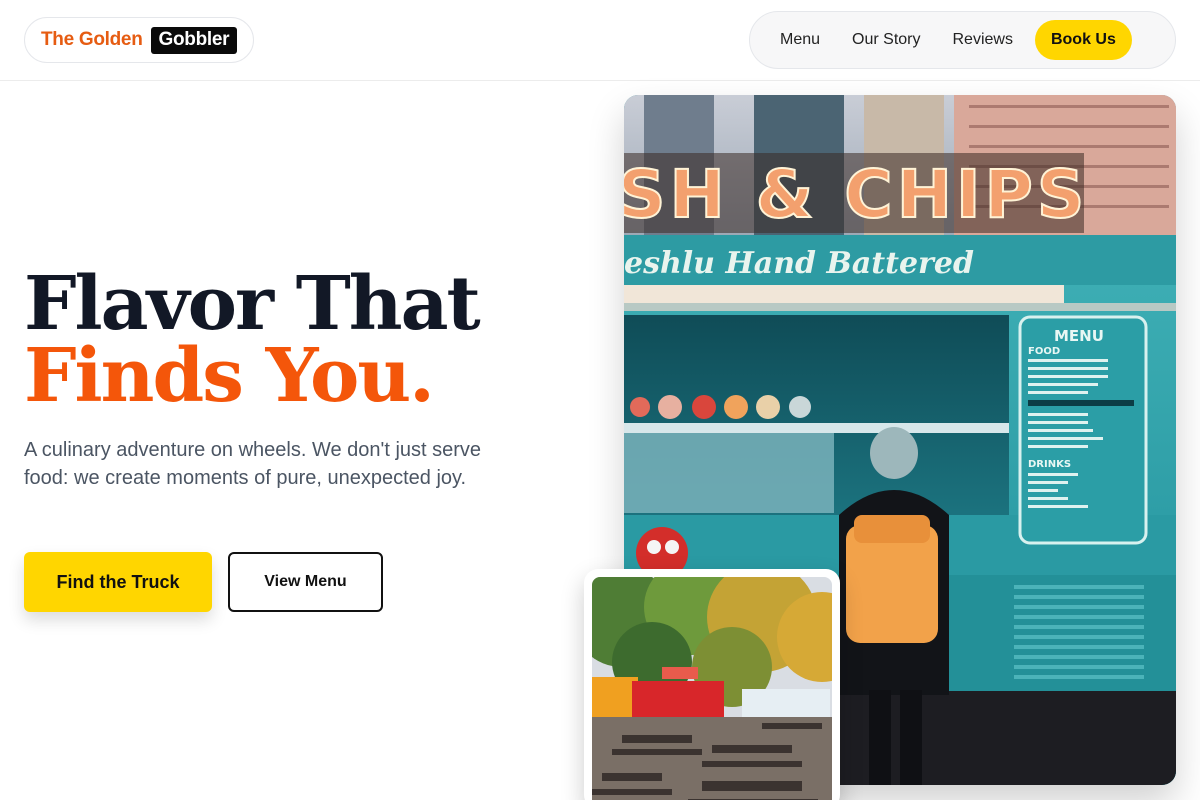 The image size is (1200, 800). What do you see at coordinates (856, 194) in the screenshot?
I see `sign-text: SH & CHIPS` at bounding box center [856, 194].